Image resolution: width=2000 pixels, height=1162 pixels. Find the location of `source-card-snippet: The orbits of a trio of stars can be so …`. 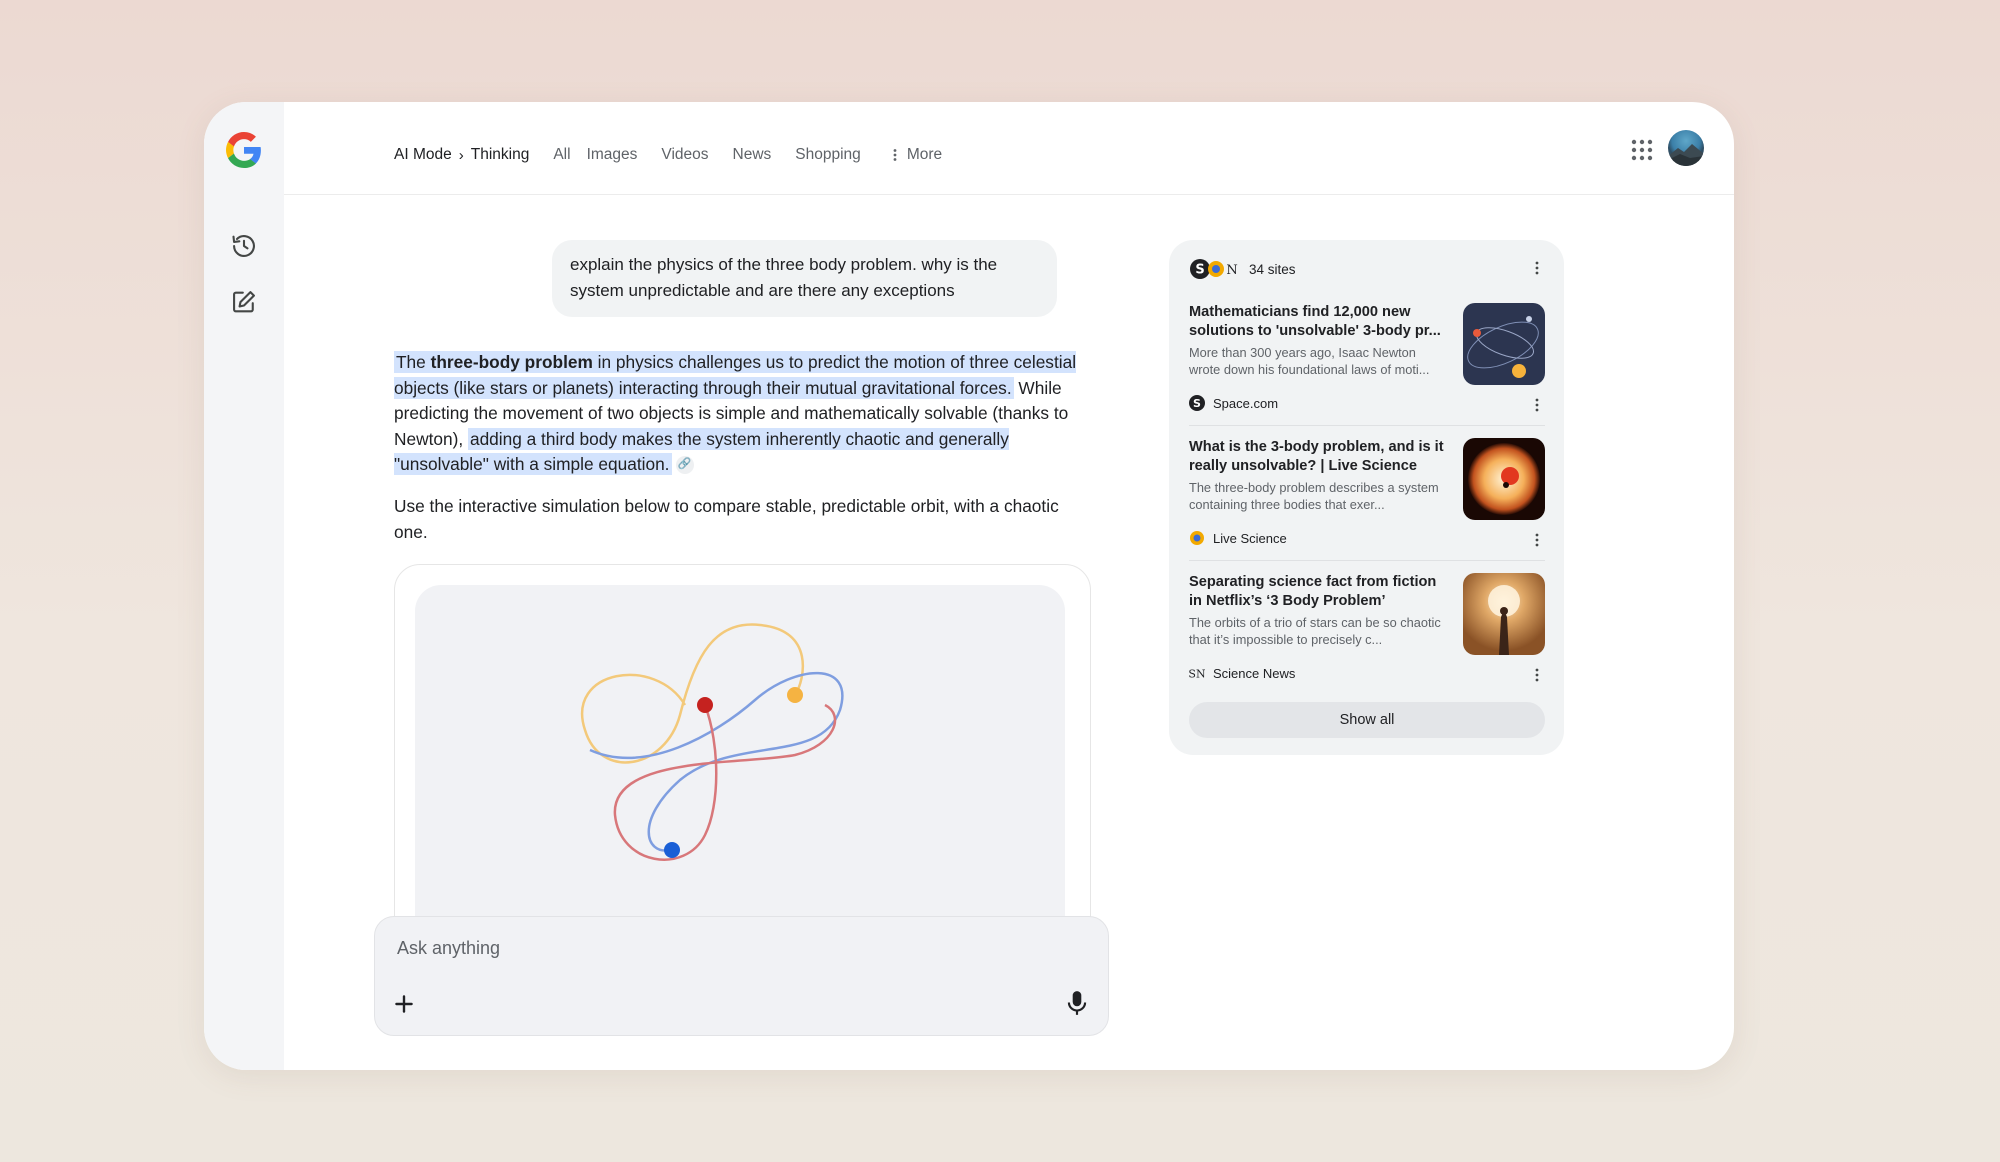

source-card-snippet: The orbits of a trio of stars can be so … is located at coordinates (1315, 631).